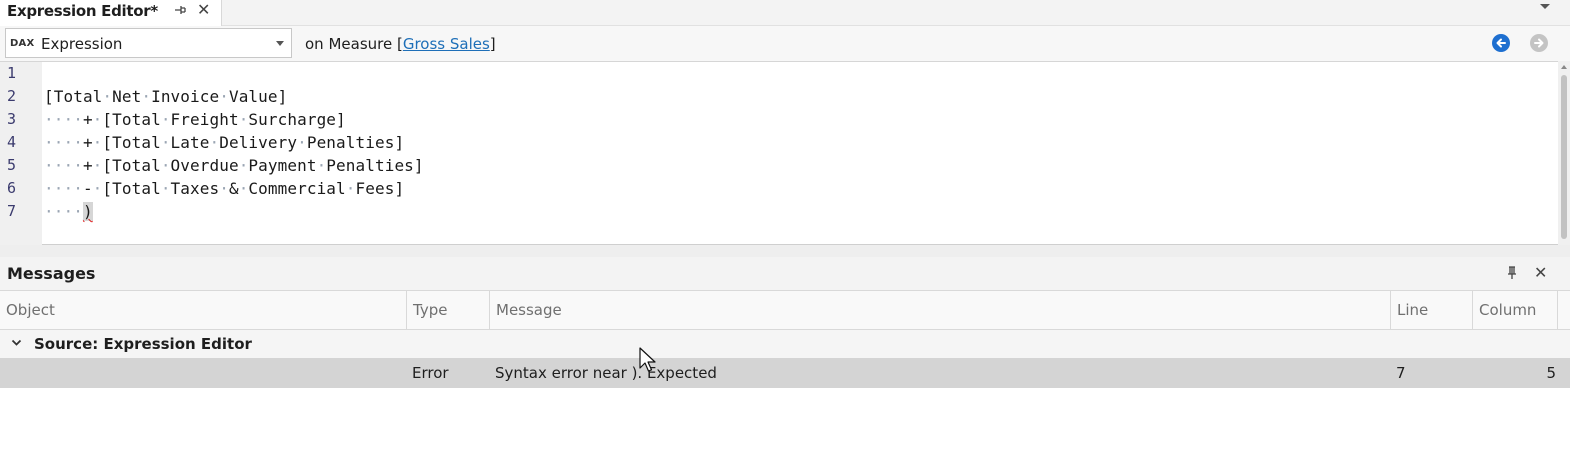 Image resolution: width=1570 pixels, height=474 pixels. Describe the element at coordinates (785, 43) in the screenshot. I see `expression-toolbar: DAX Expression on Measure [Gross Sales]` at that location.